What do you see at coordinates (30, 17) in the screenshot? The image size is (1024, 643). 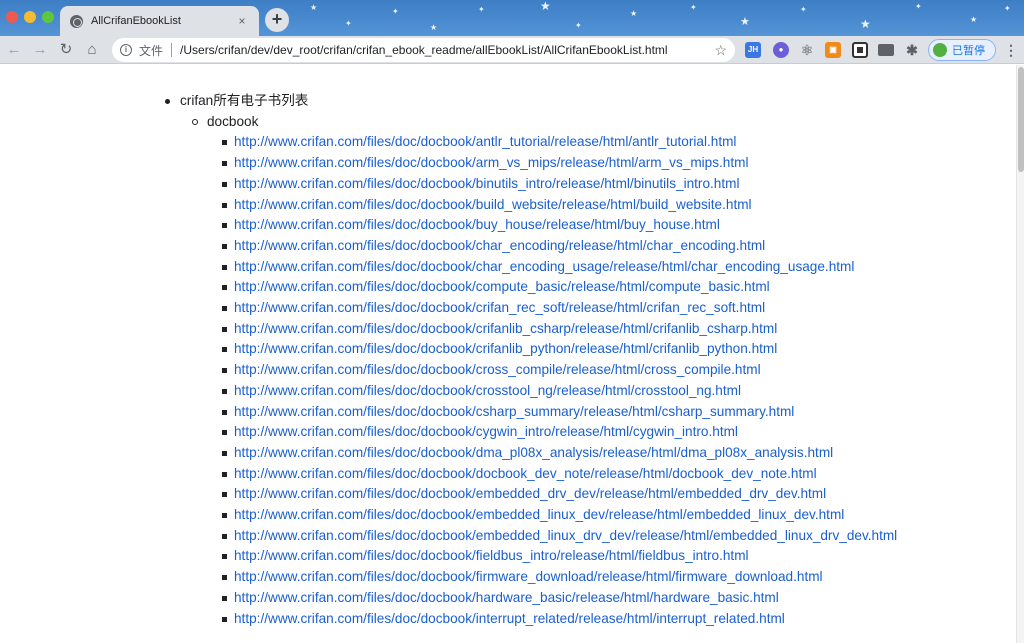 I see `minimize-window-button` at bounding box center [30, 17].